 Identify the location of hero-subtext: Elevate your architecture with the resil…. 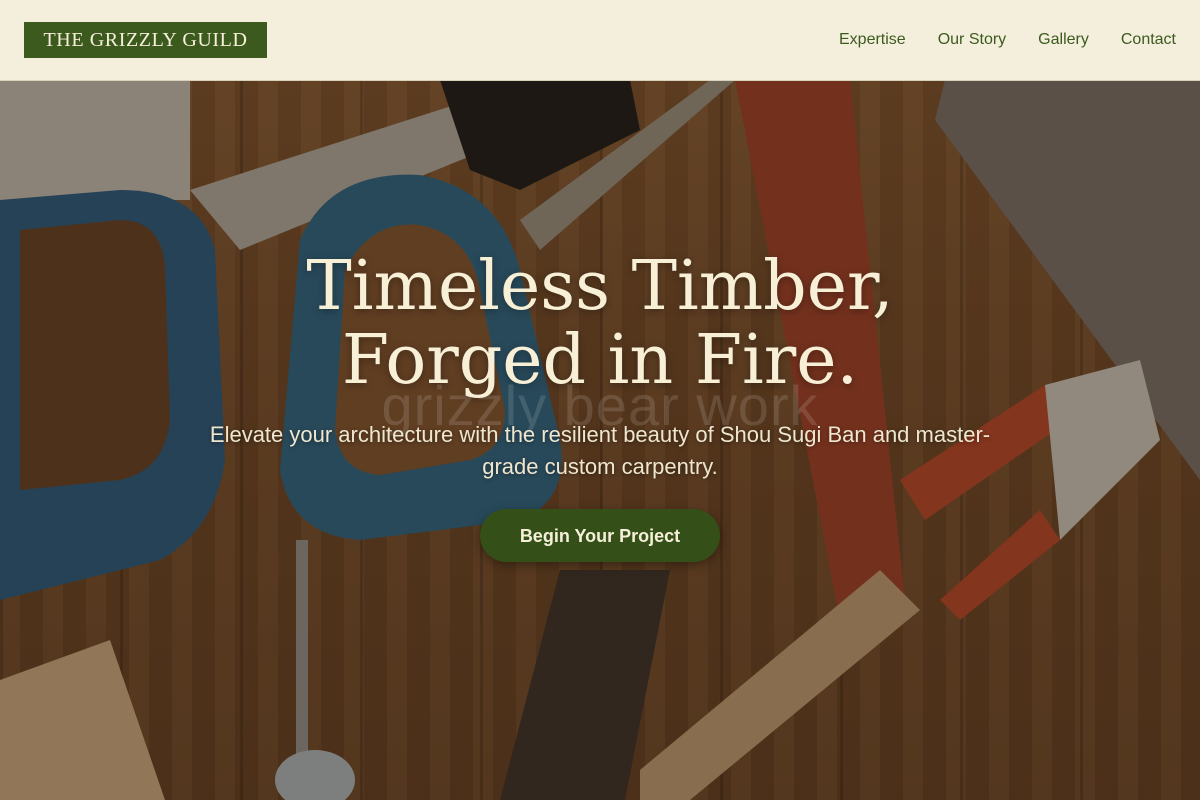
(600, 450).